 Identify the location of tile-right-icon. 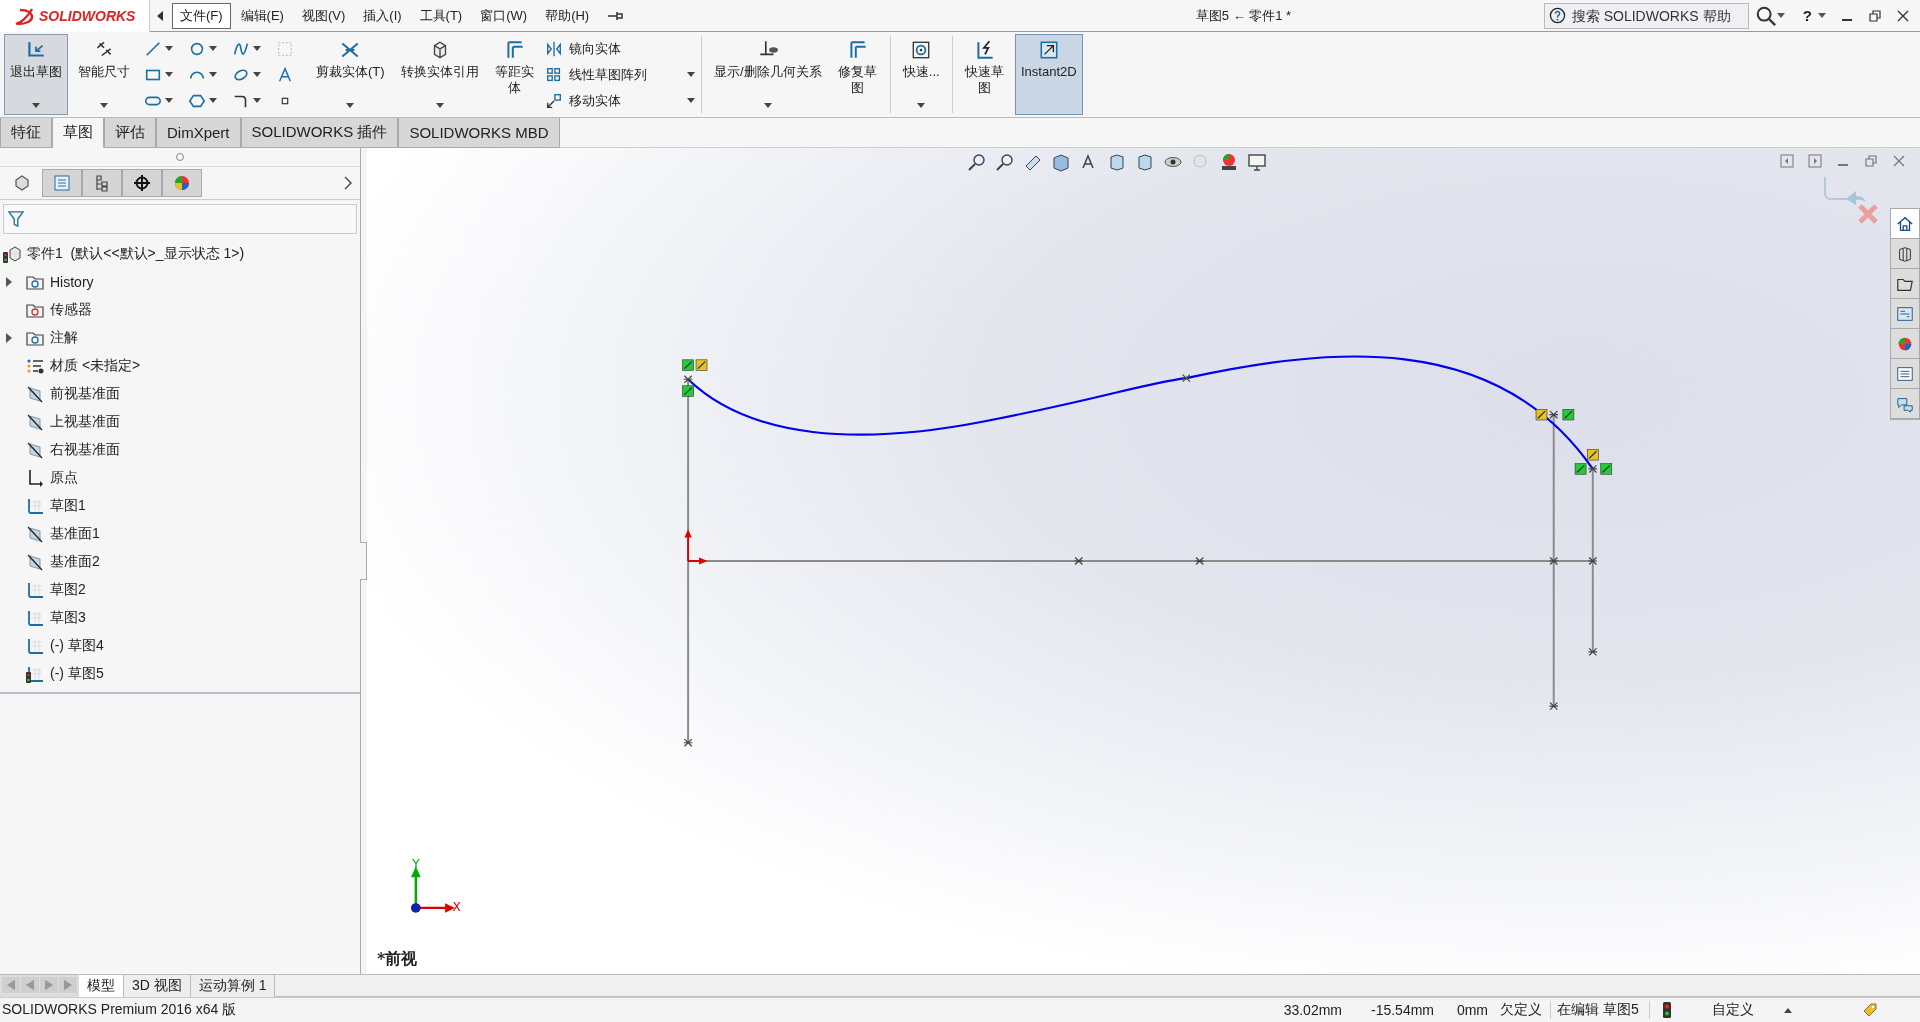
(1815, 161).